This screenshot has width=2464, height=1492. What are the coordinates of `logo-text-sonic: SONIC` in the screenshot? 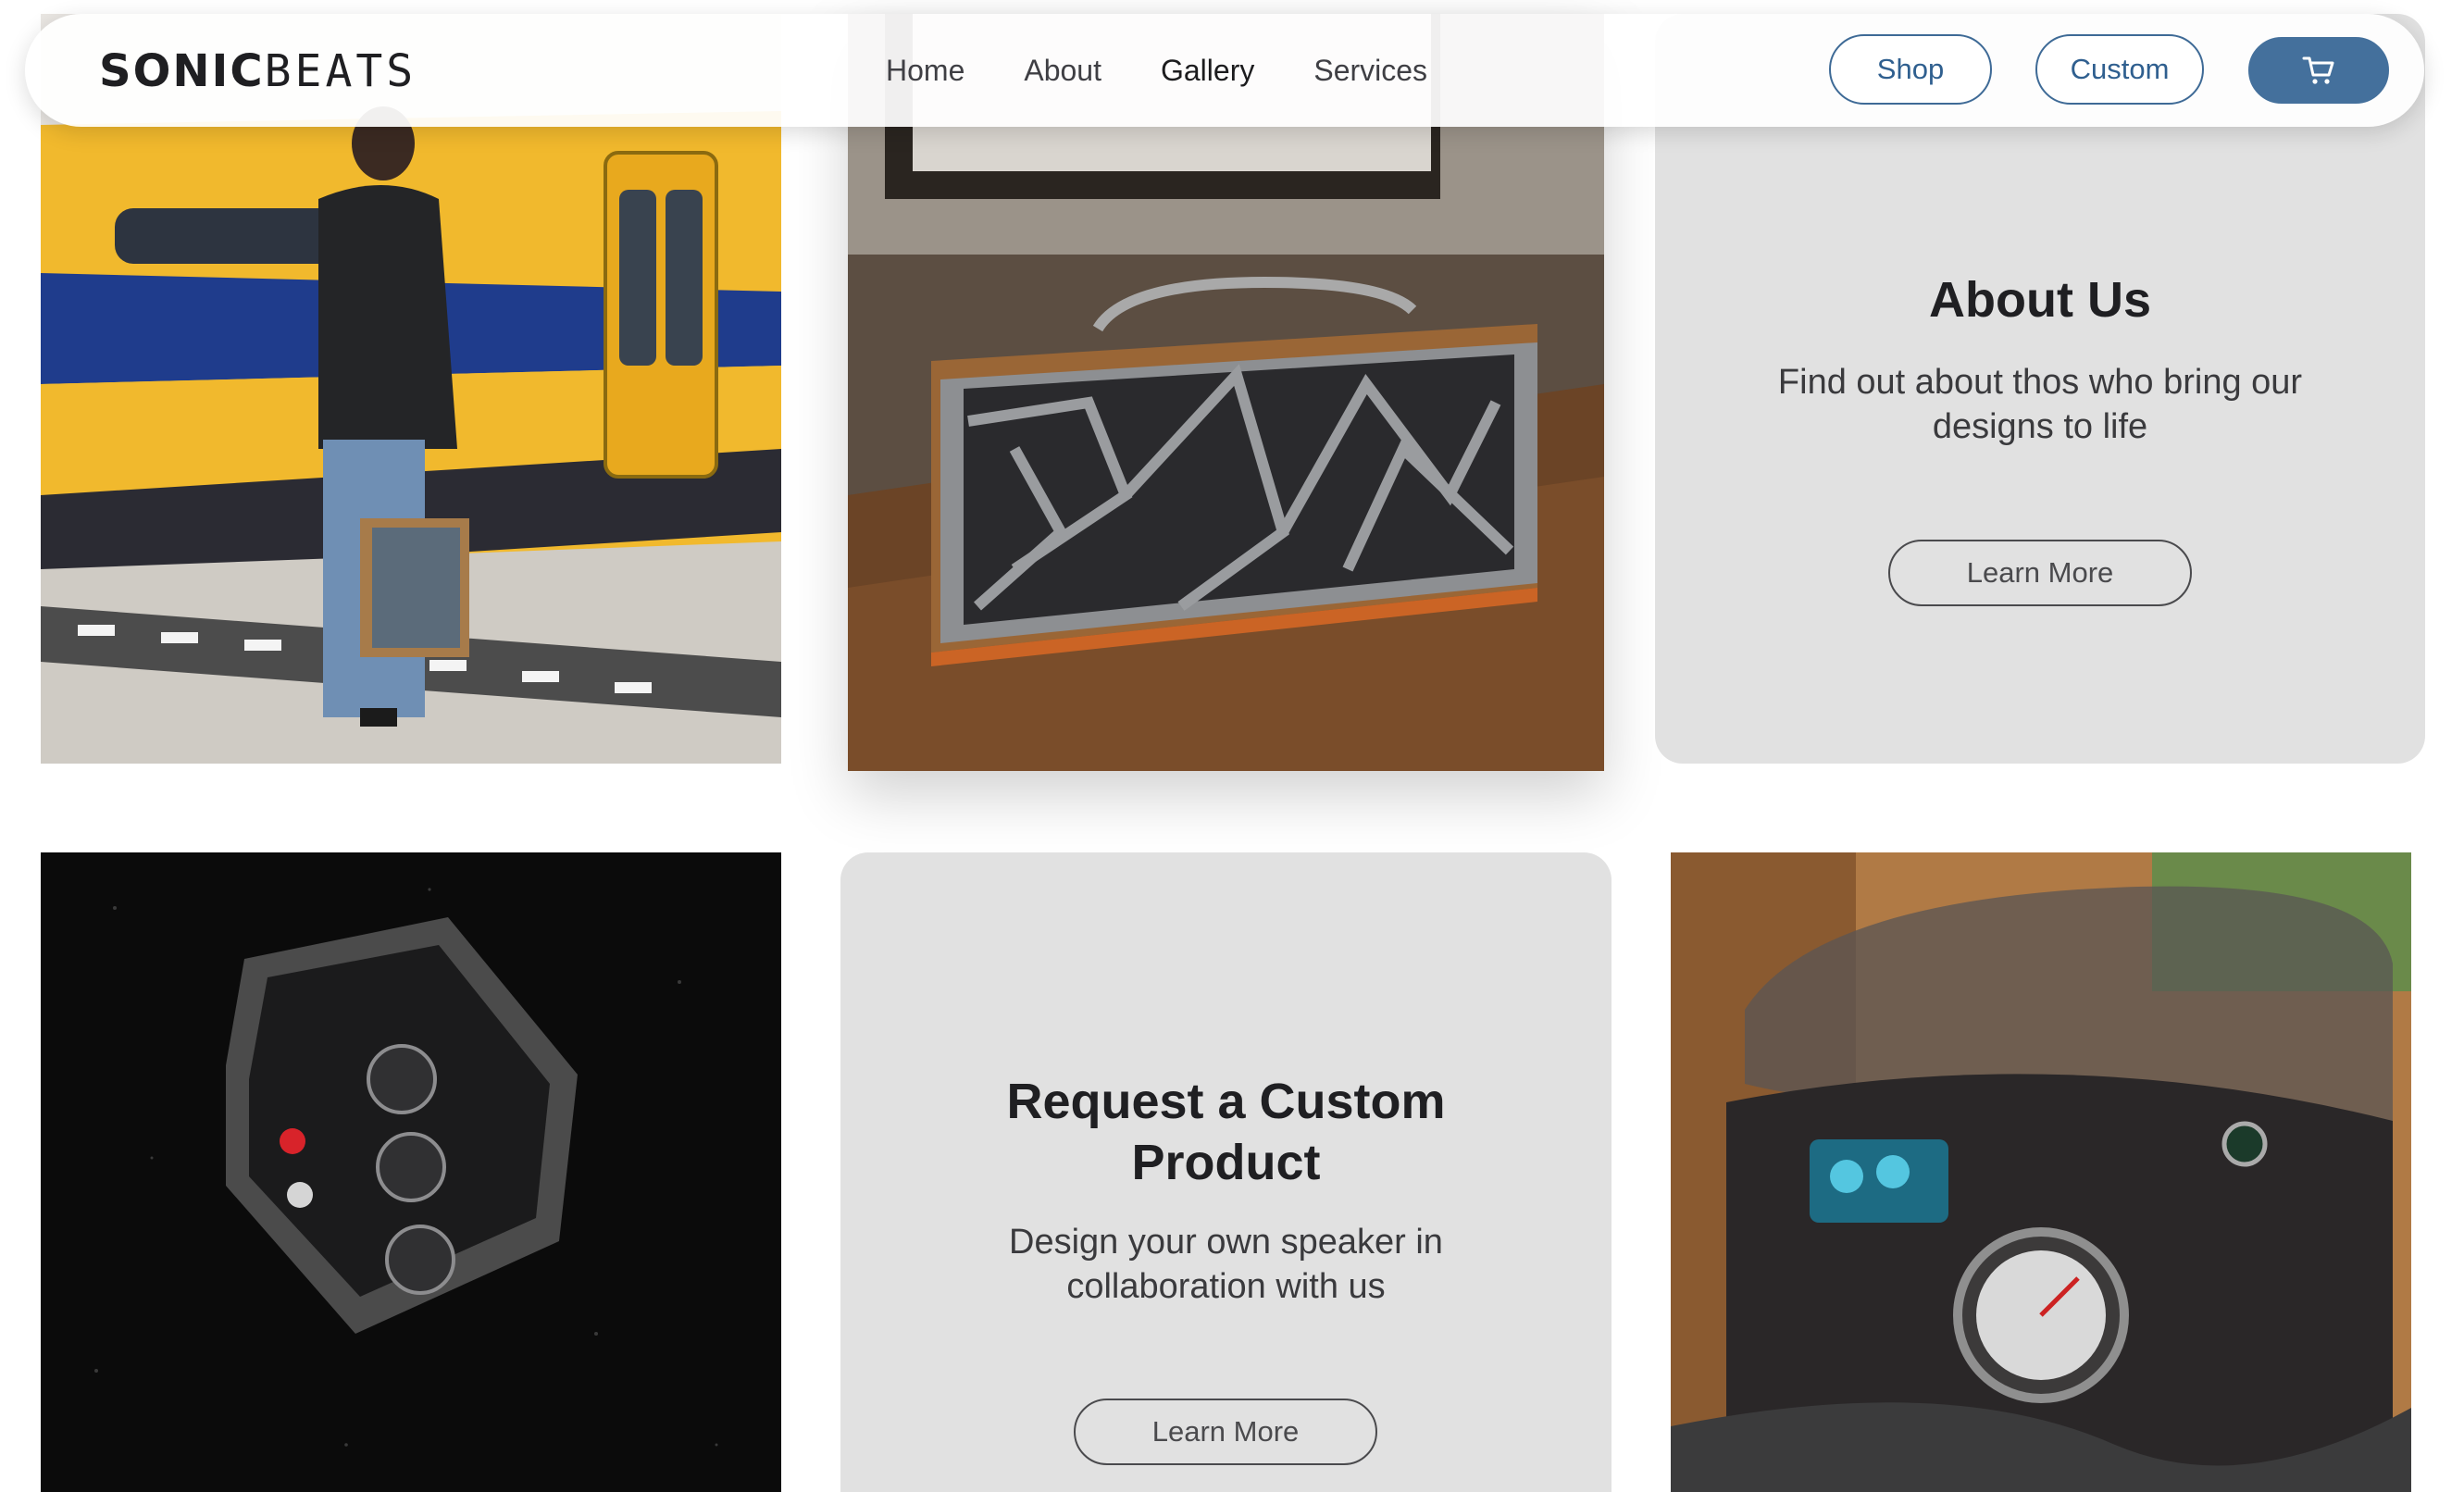 It's located at (182, 71).